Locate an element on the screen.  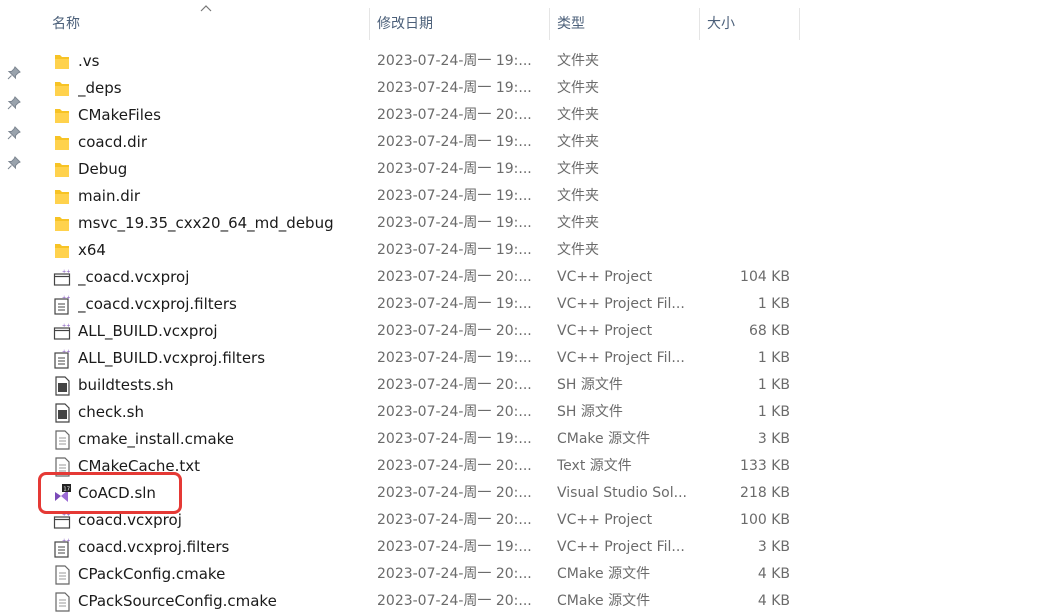
file-type: Text 源文件 is located at coordinates (594, 466).